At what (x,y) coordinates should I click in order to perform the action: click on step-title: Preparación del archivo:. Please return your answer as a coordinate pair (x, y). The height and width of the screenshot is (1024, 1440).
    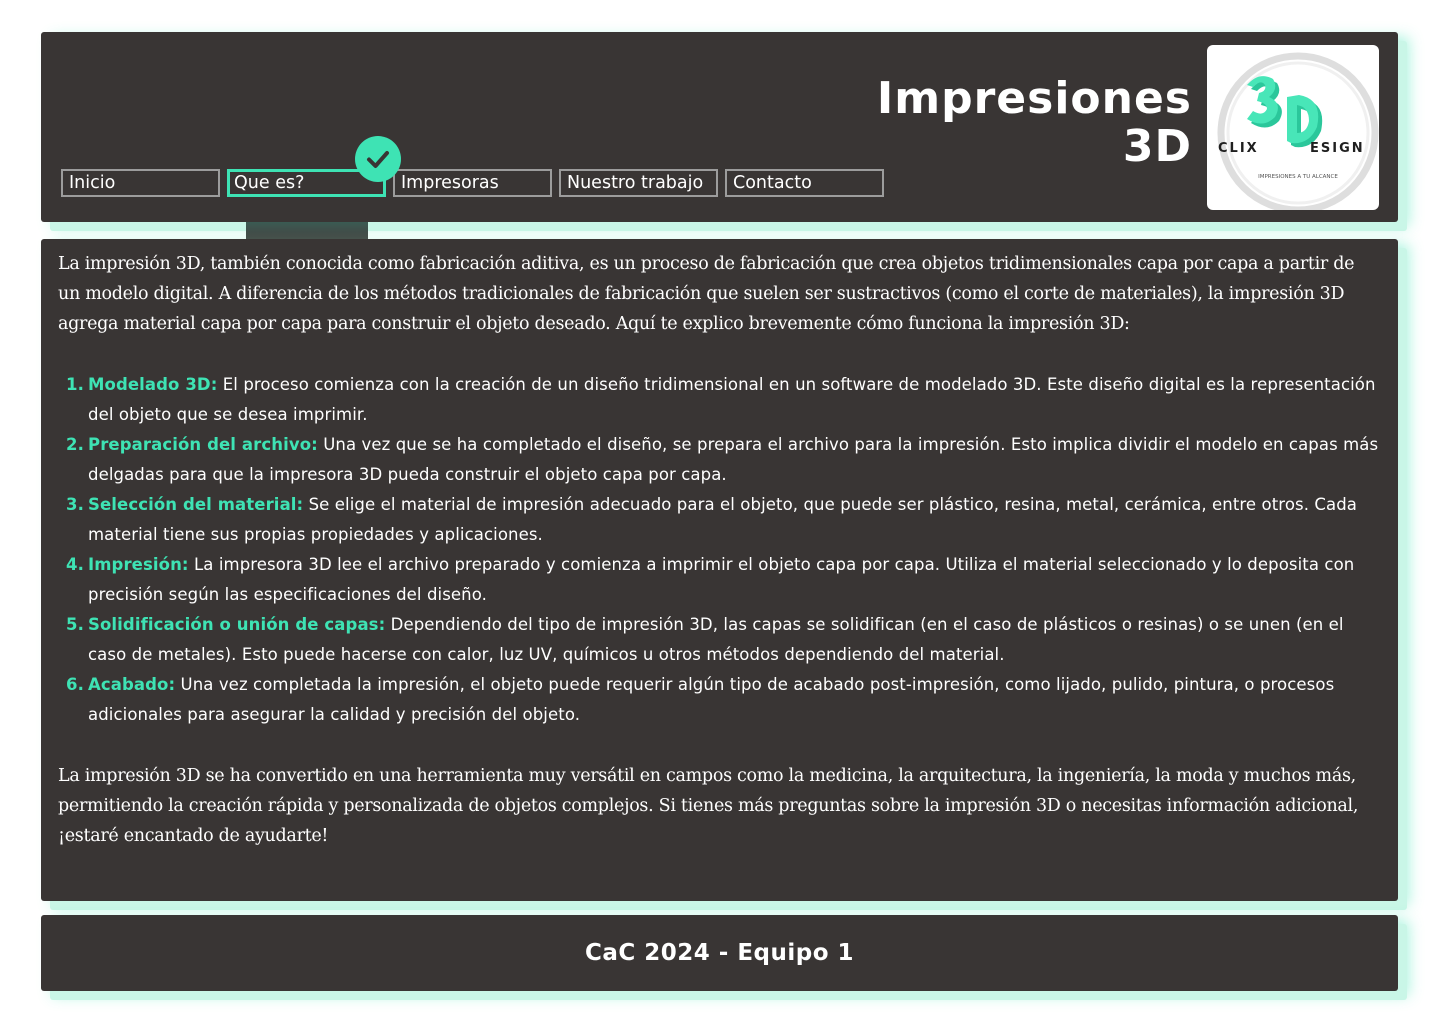
    Looking at the image, I should click on (203, 444).